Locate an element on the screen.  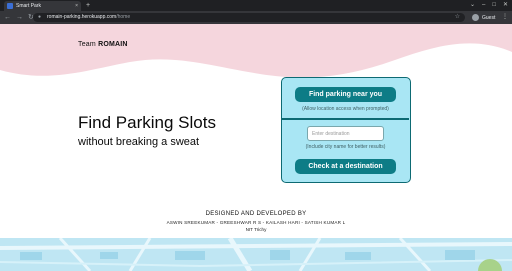
location-access-hint: (Allow location access when prompted) is located at coordinates (345, 109).